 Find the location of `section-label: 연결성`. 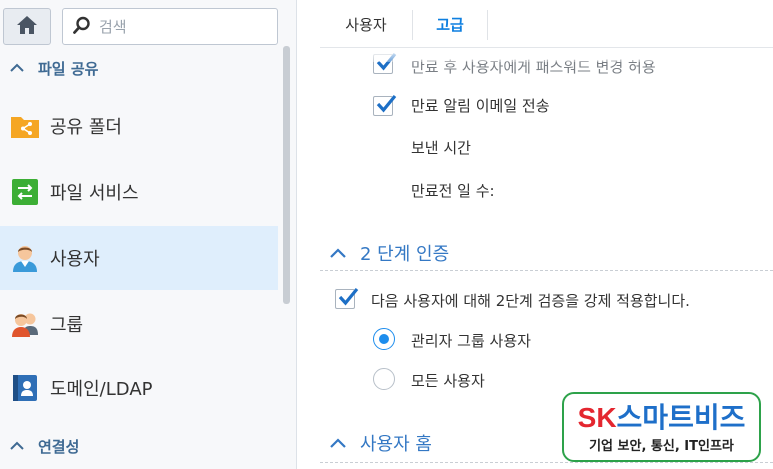

section-label: 연결성 is located at coordinates (59, 446).